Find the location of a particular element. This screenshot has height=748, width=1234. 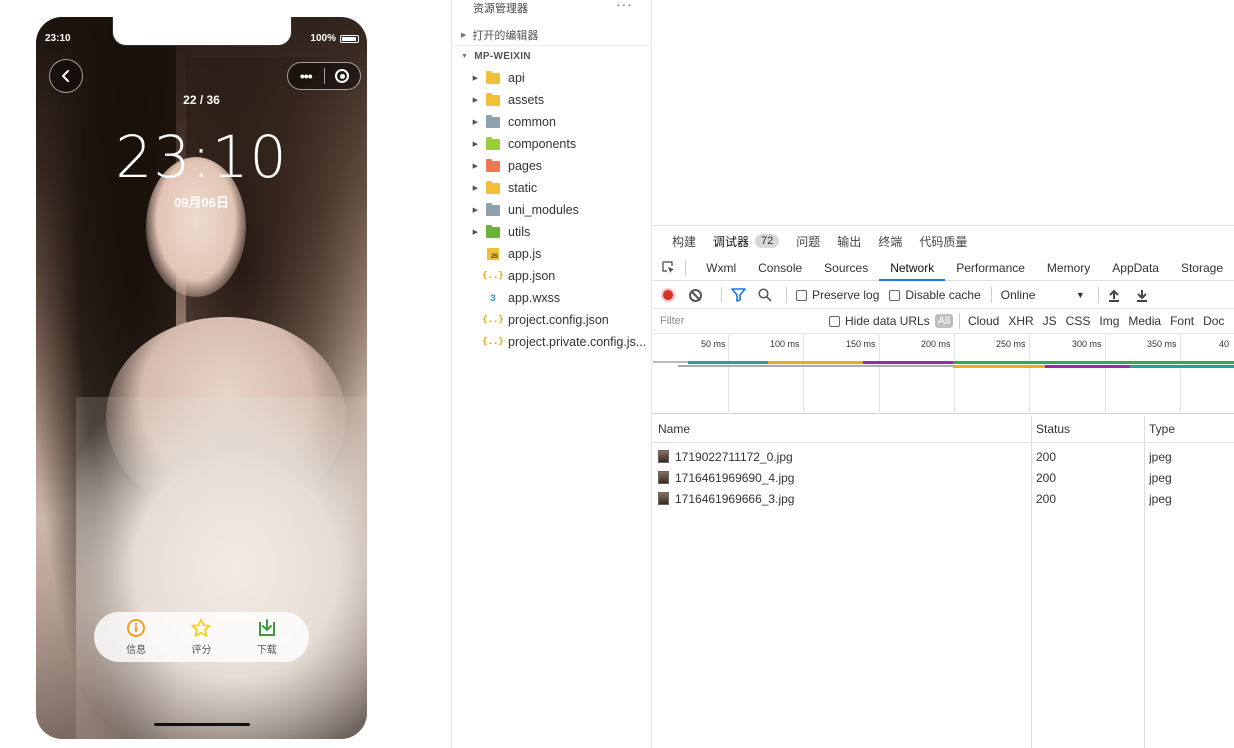

tree-item-uni-modules: ▶ uni_modules is located at coordinates (552, 210).